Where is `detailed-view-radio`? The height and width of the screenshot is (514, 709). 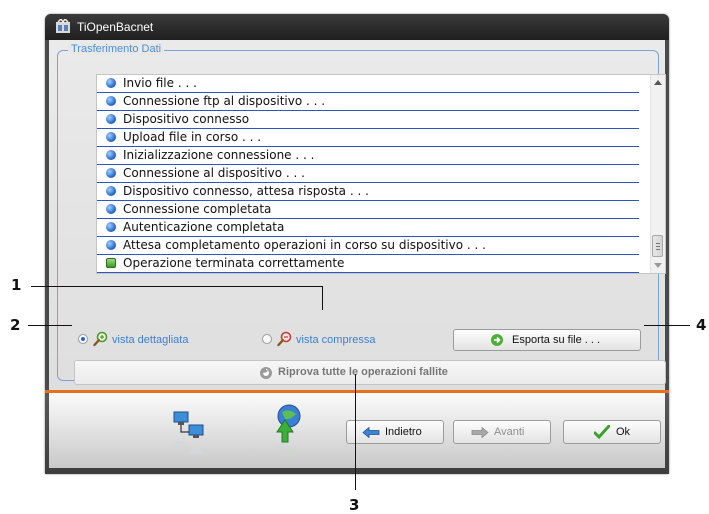
detailed-view-radio is located at coordinates (83, 339).